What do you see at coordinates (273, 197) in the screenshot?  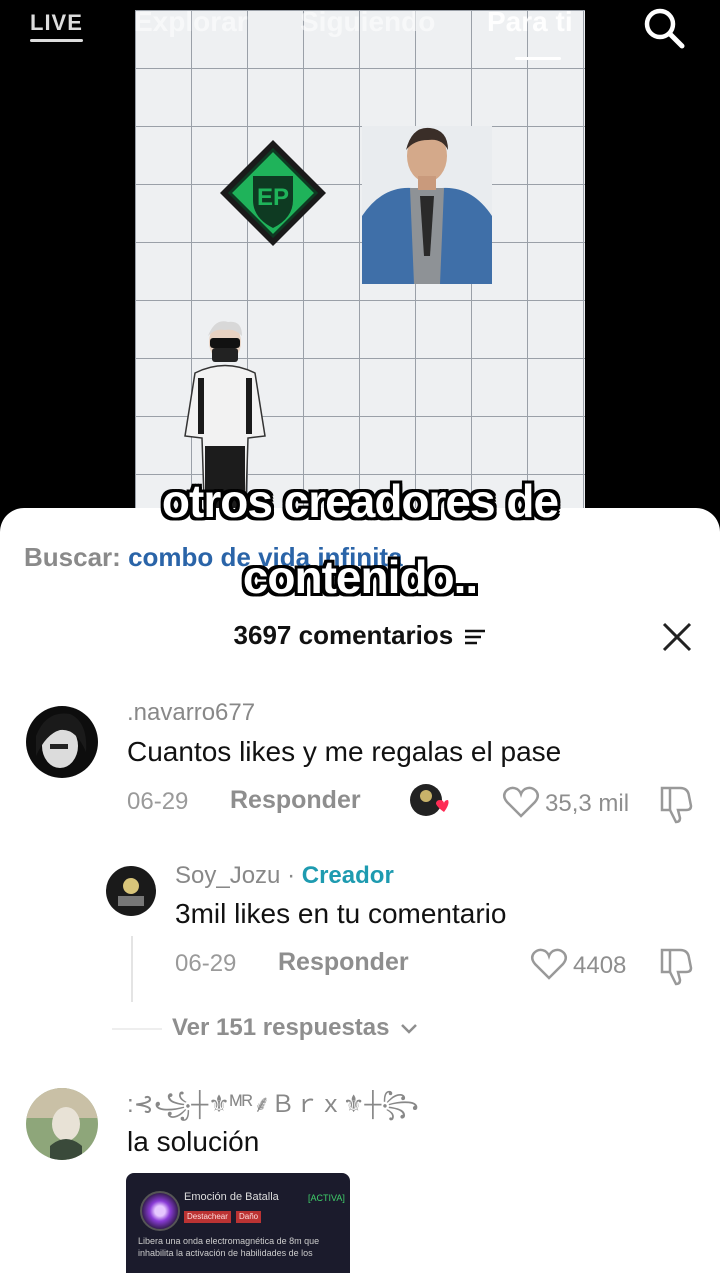 I see `ep-logo-text: EP` at bounding box center [273, 197].